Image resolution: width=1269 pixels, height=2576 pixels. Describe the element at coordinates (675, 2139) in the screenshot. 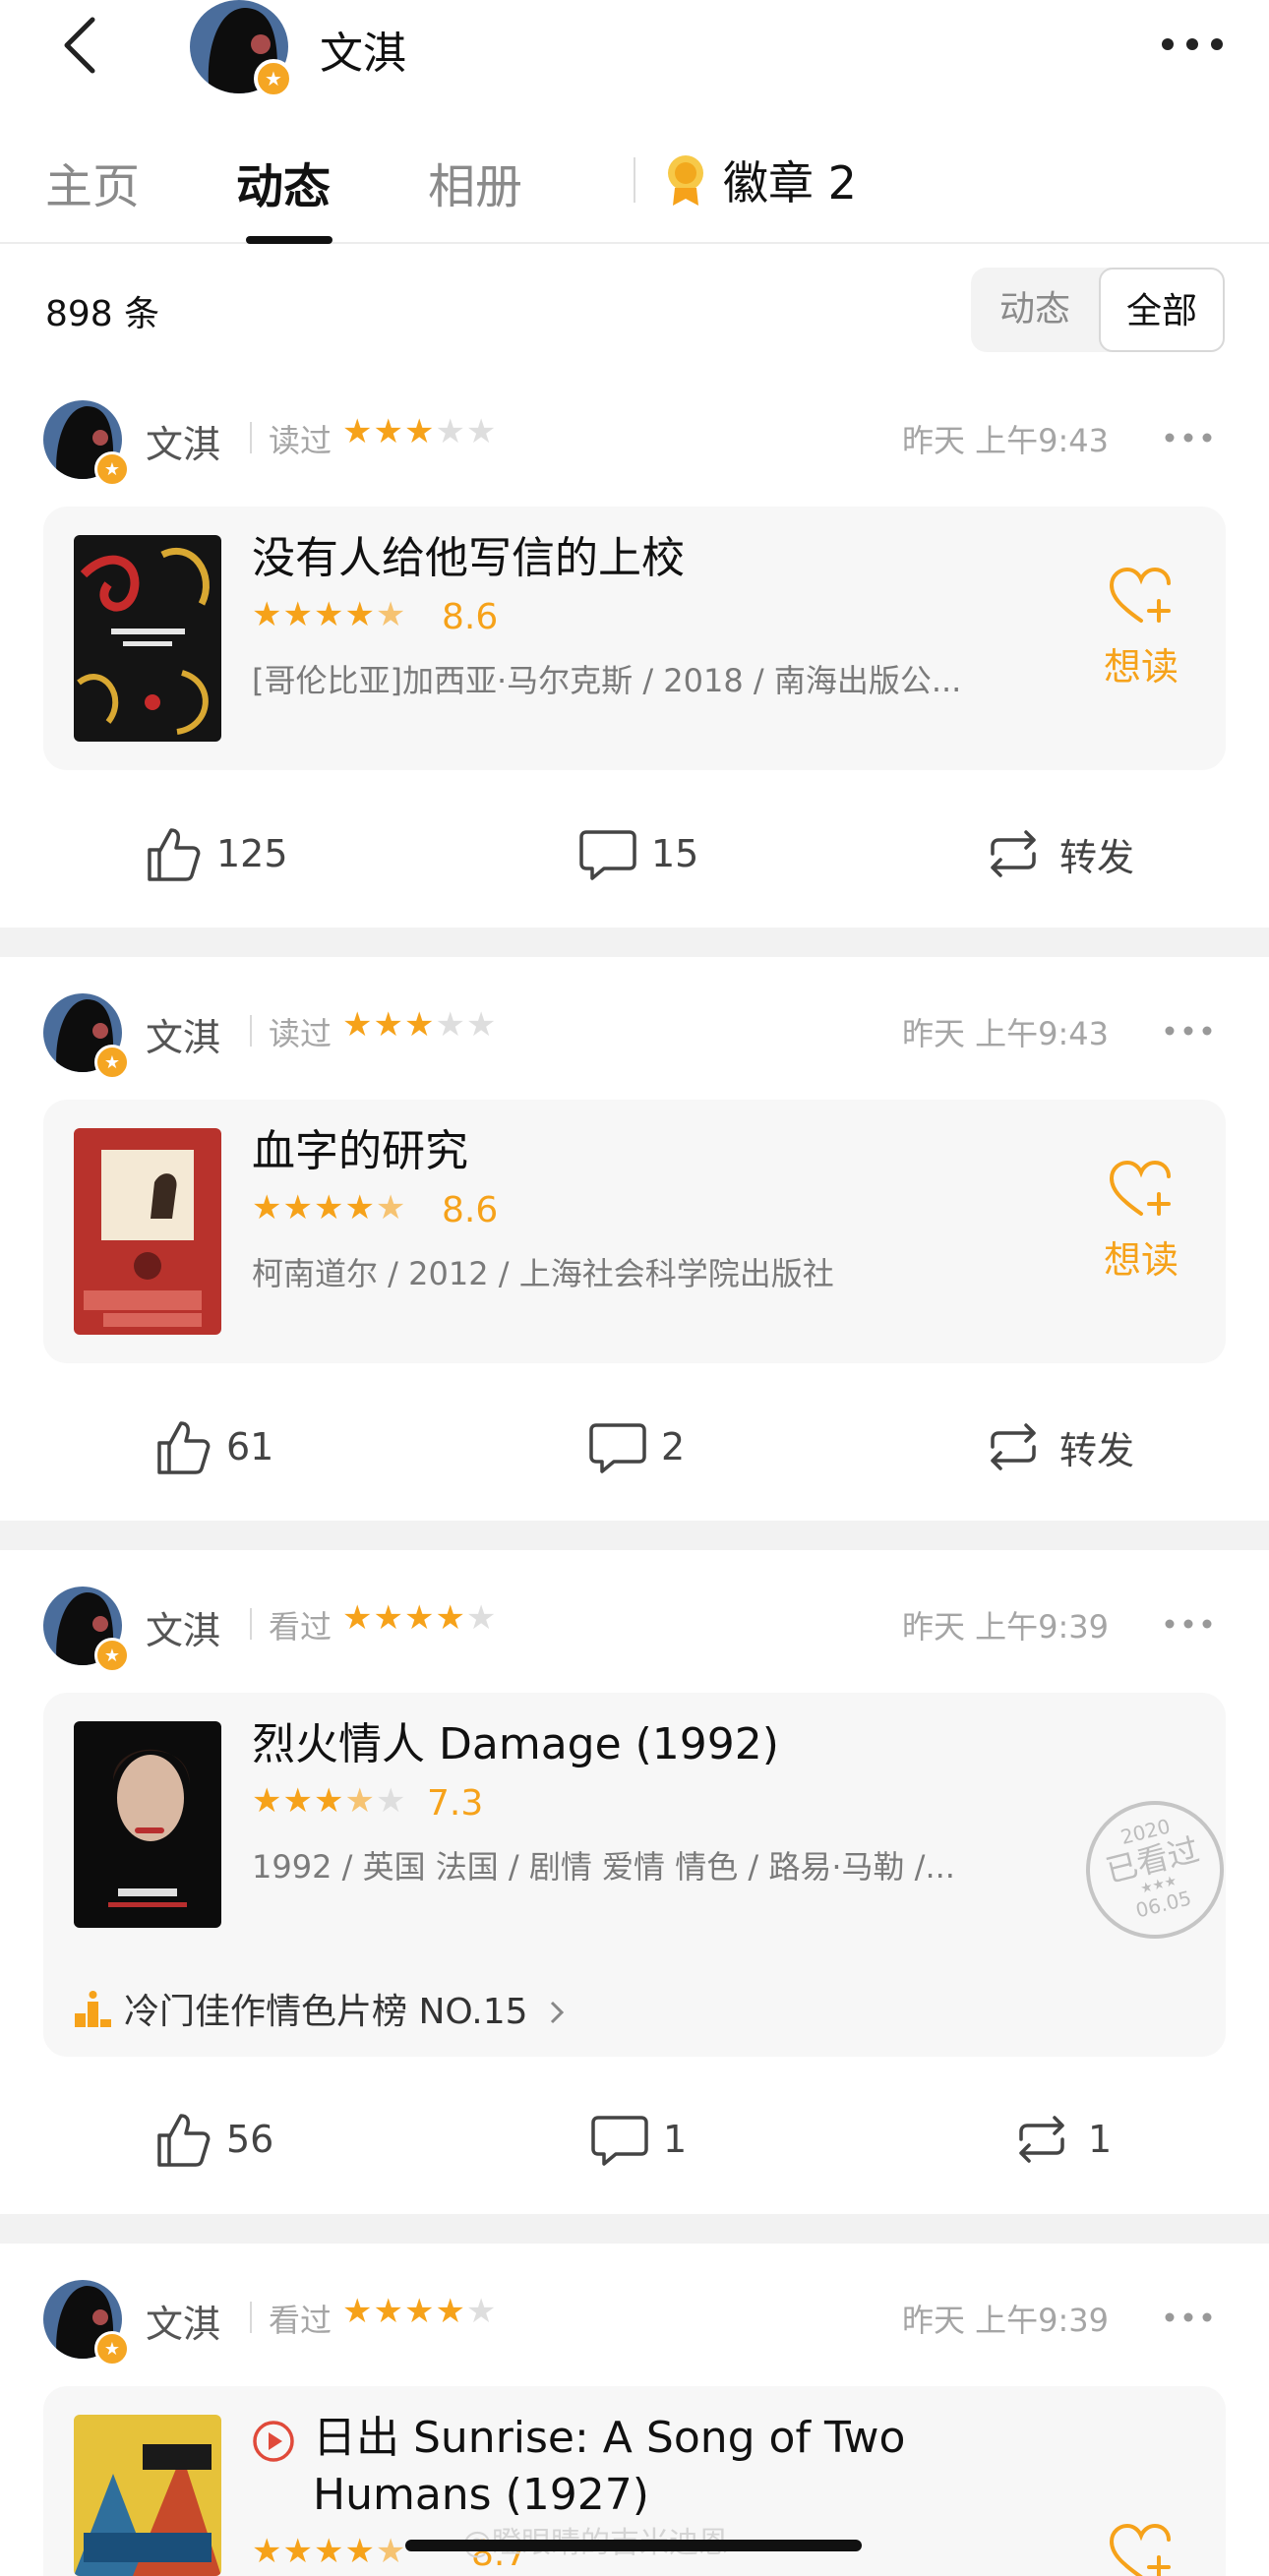

I see `comment-count: 1` at that location.